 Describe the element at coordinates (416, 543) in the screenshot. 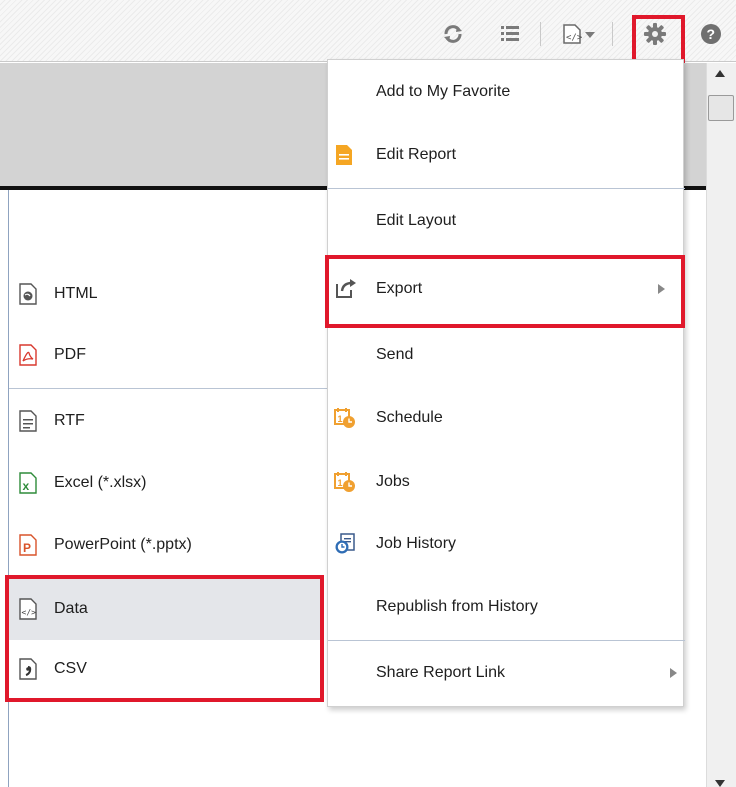

I see `menu-item-label: Job History` at that location.